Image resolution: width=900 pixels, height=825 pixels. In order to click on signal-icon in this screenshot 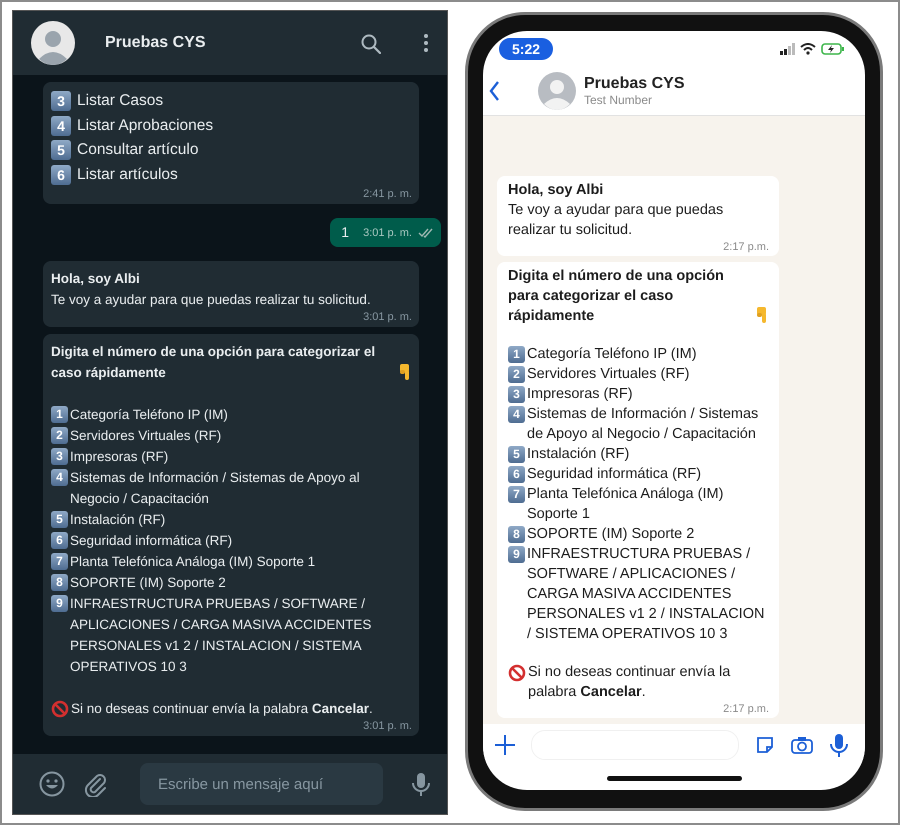, I will do `click(787, 49)`.